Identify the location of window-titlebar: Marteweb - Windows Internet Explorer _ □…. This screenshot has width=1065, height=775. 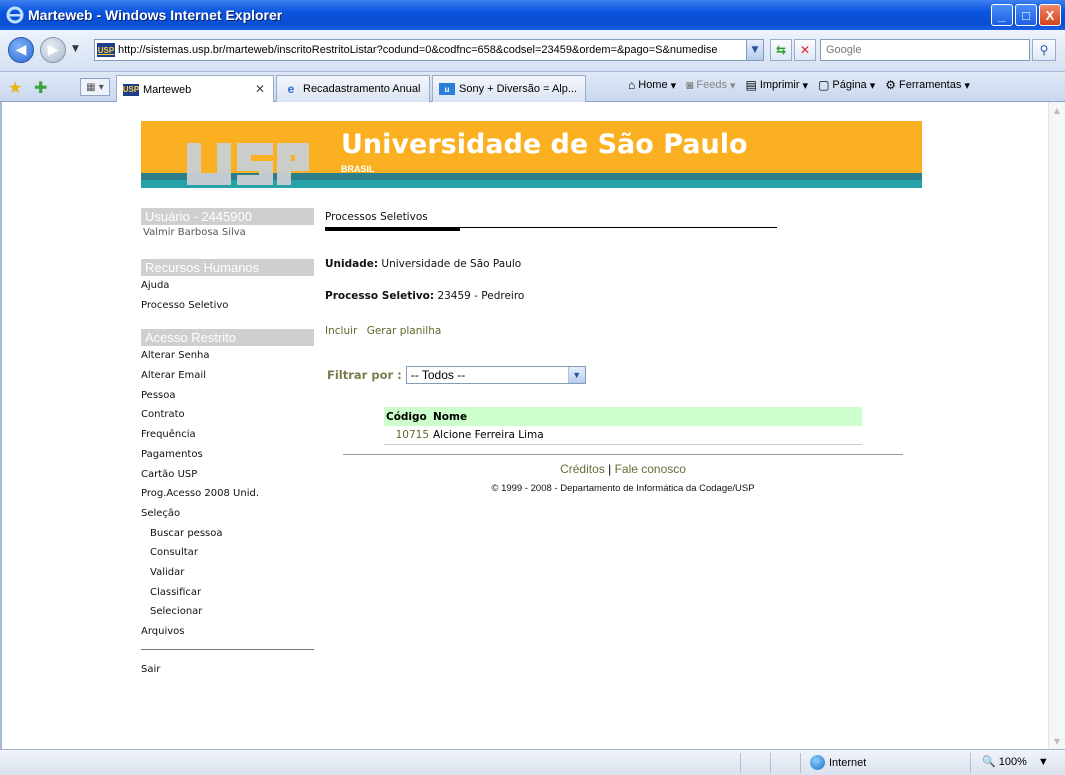
(532, 15).